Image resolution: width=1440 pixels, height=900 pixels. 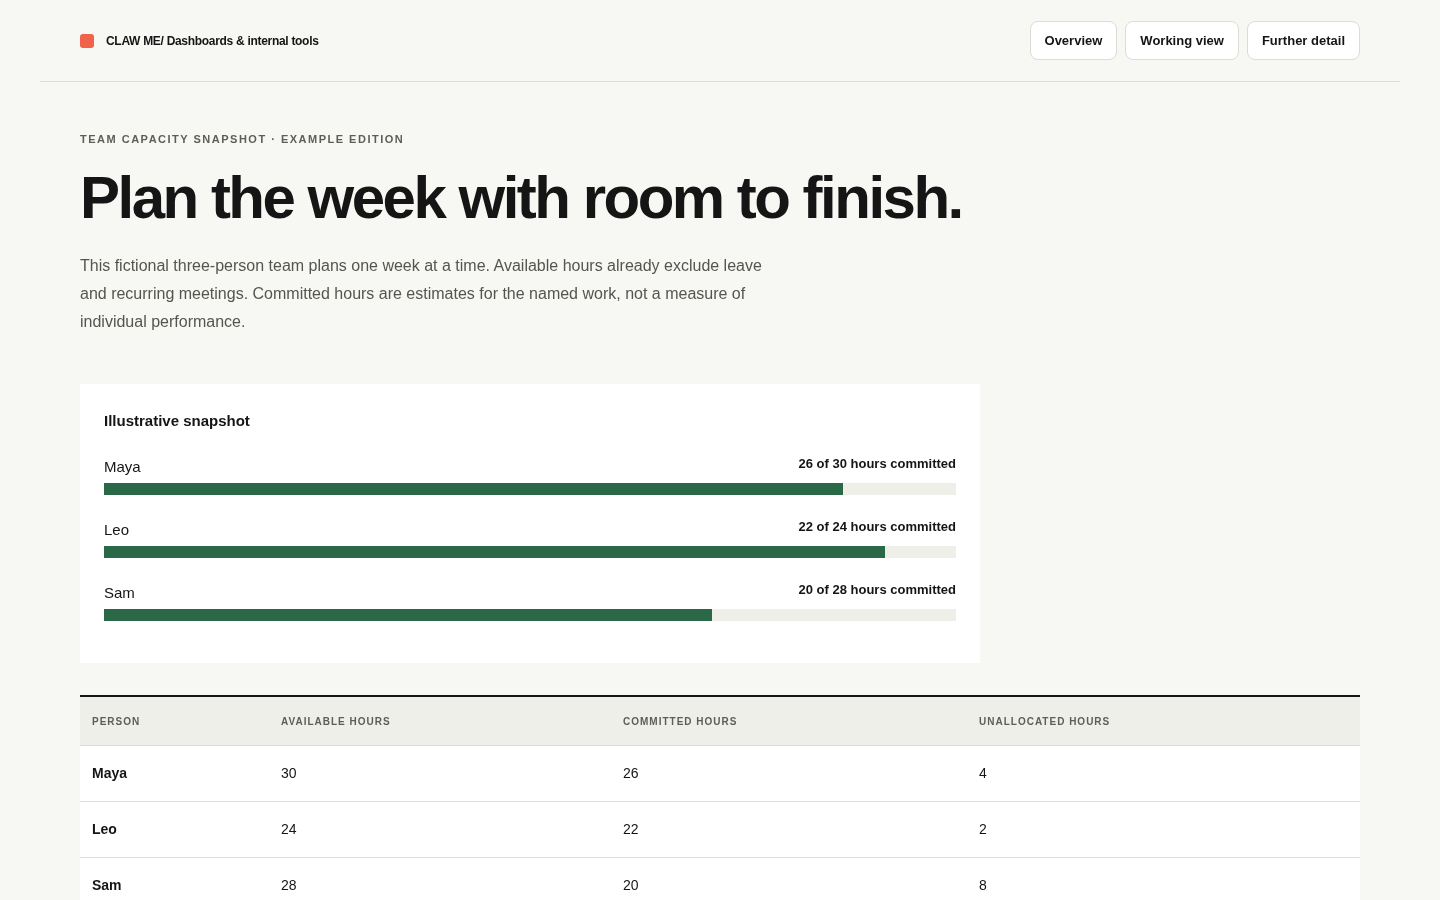 What do you see at coordinates (117, 530) in the screenshot?
I see `person-name: Leo` at bounding box center [117, 530].